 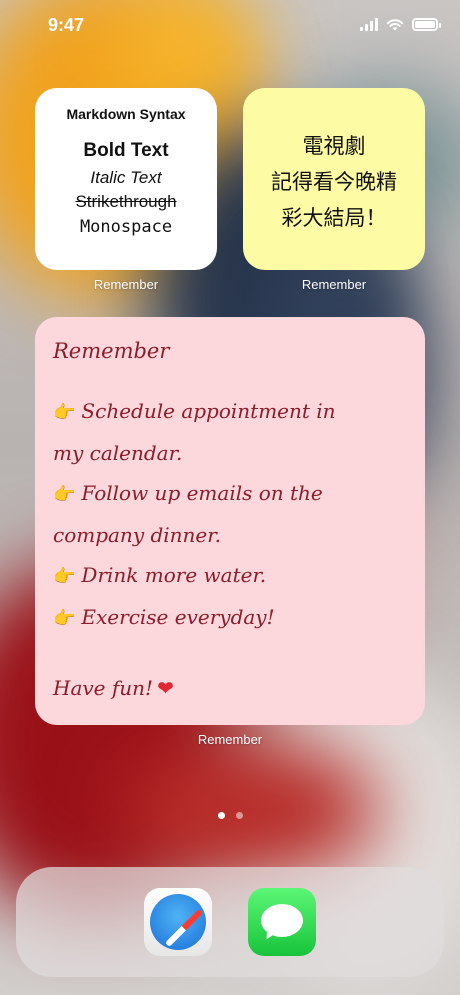 I want to click on note-line: 彩大結局！, so click(x=334, y=218).